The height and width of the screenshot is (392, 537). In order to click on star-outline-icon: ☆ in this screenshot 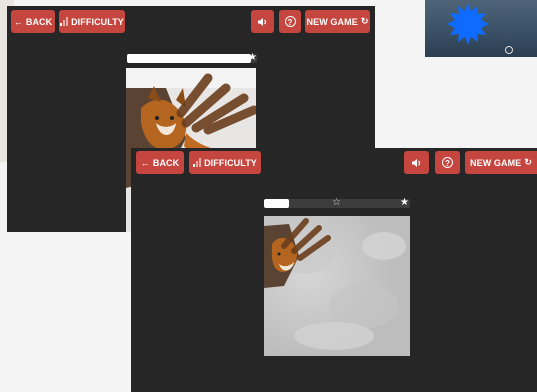, I will do `click(336, 202)`.